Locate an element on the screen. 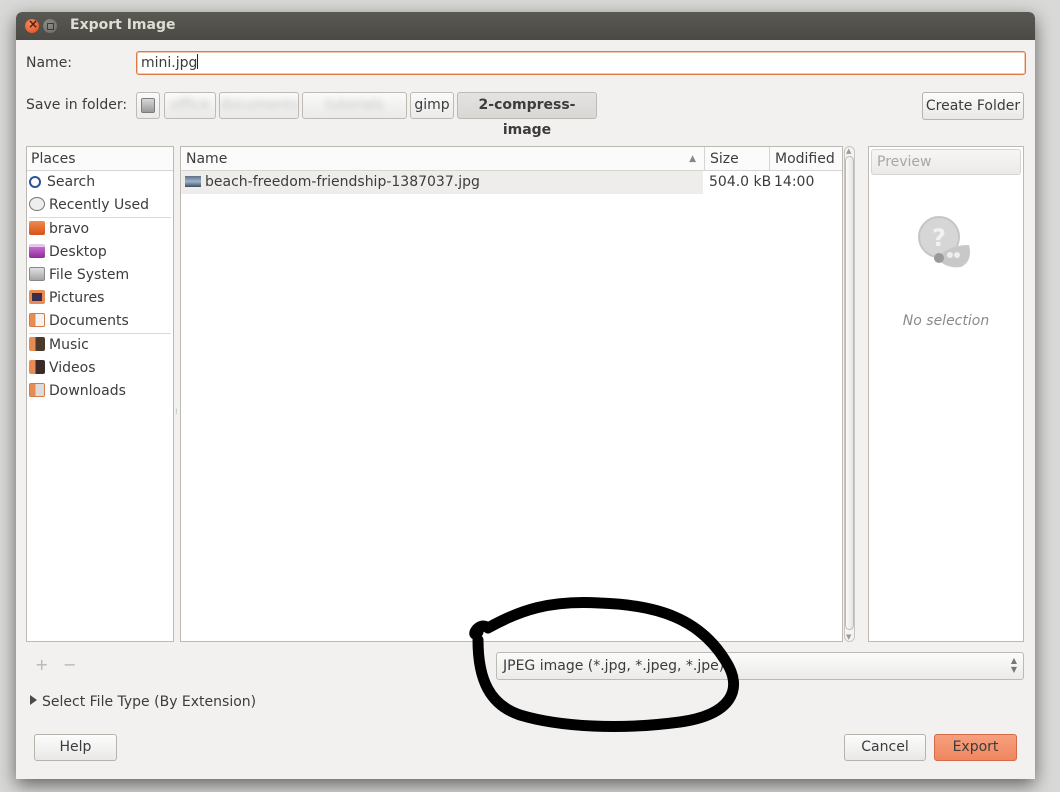 Image resolution: width=1060 pixels, height=792 pixels. cancel-button: Cancel is located at coordinates (885, 747).